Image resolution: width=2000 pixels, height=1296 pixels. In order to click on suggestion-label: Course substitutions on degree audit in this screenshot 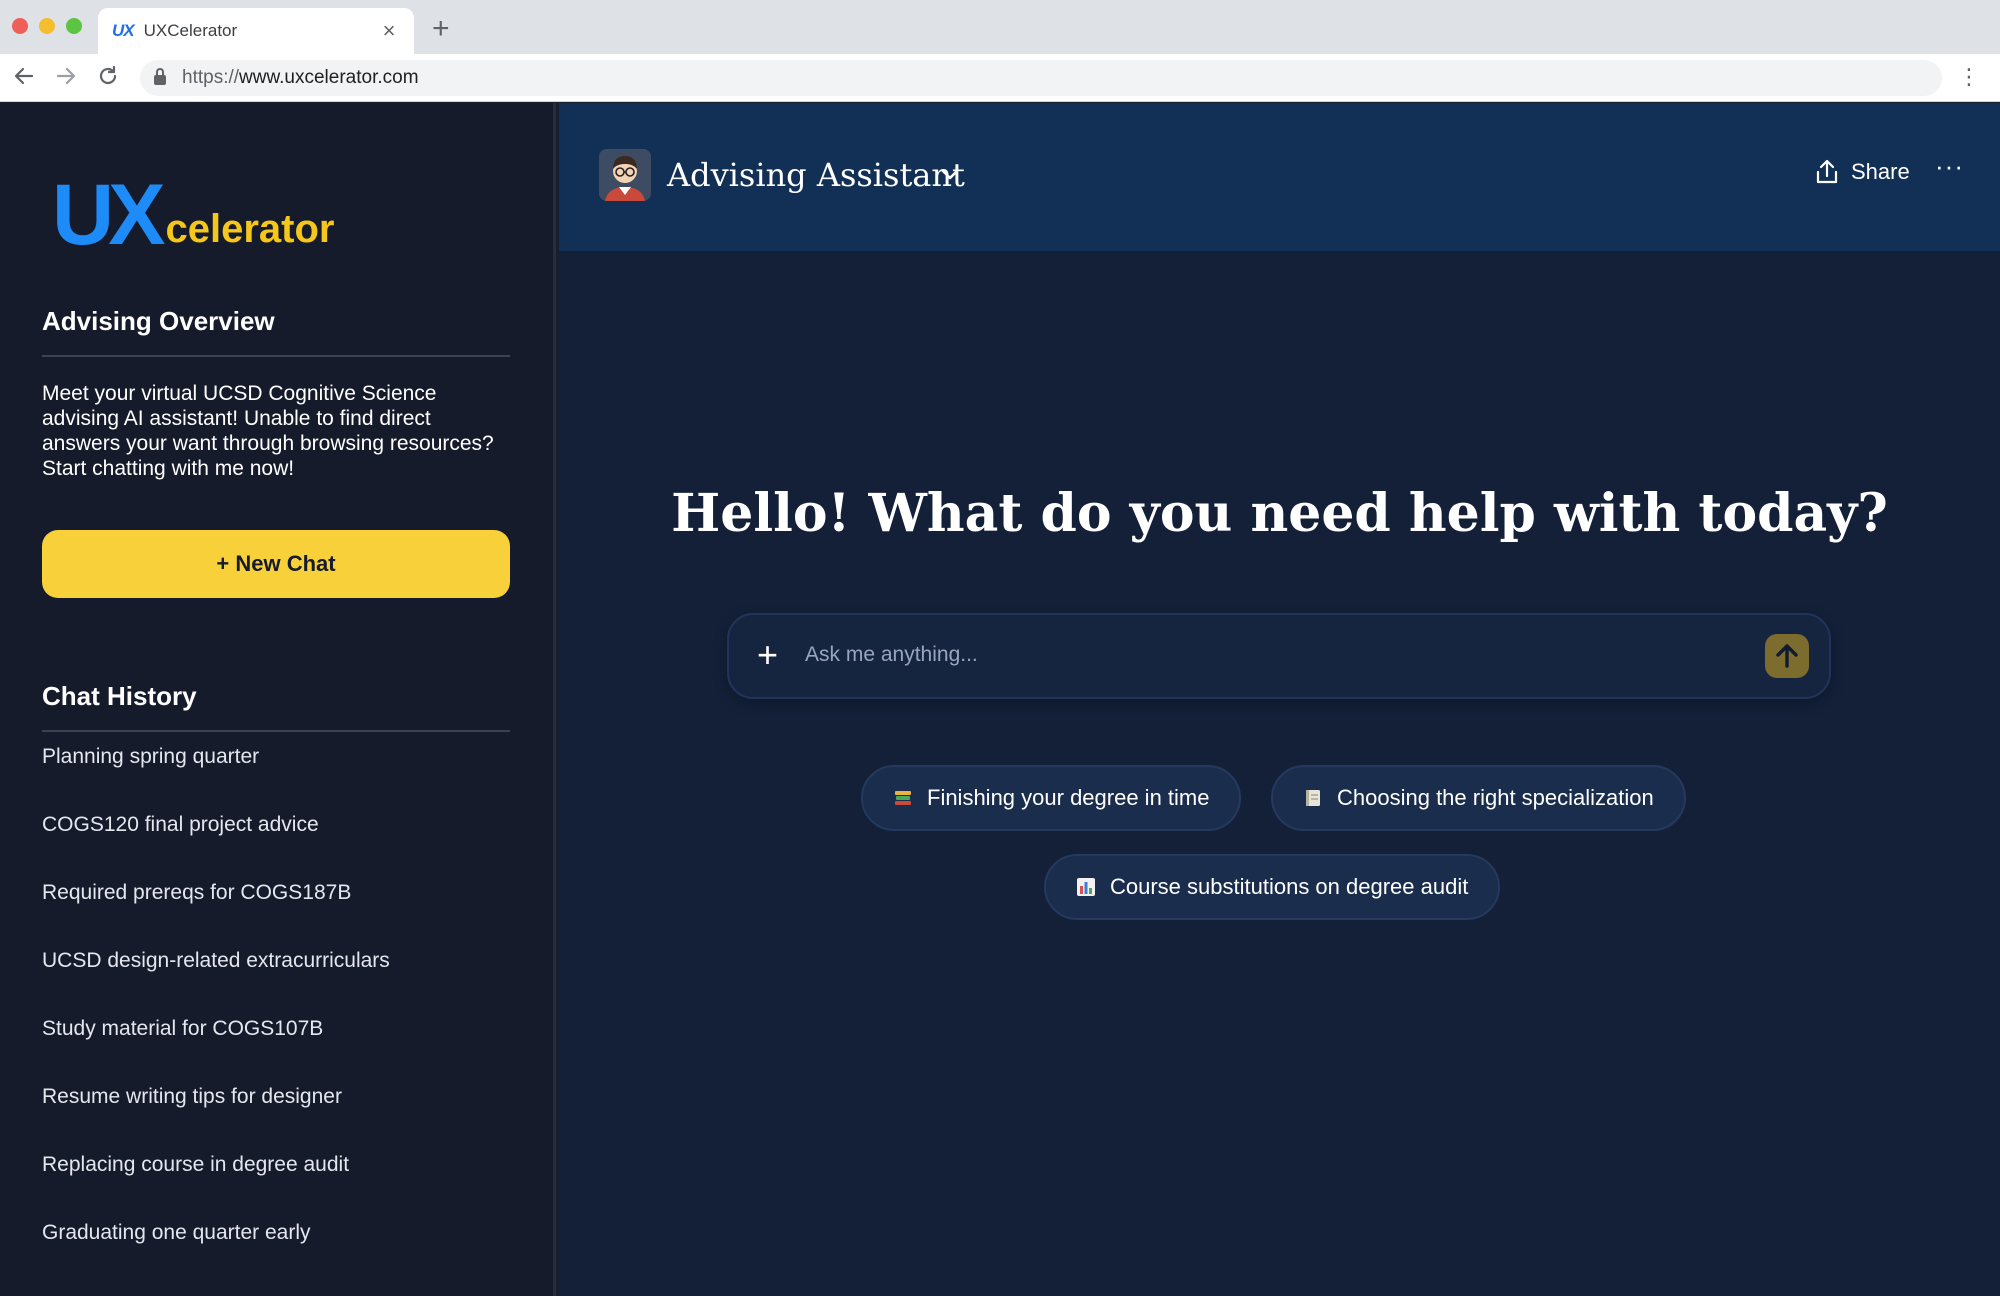, I will do `click(1289, 886)`.